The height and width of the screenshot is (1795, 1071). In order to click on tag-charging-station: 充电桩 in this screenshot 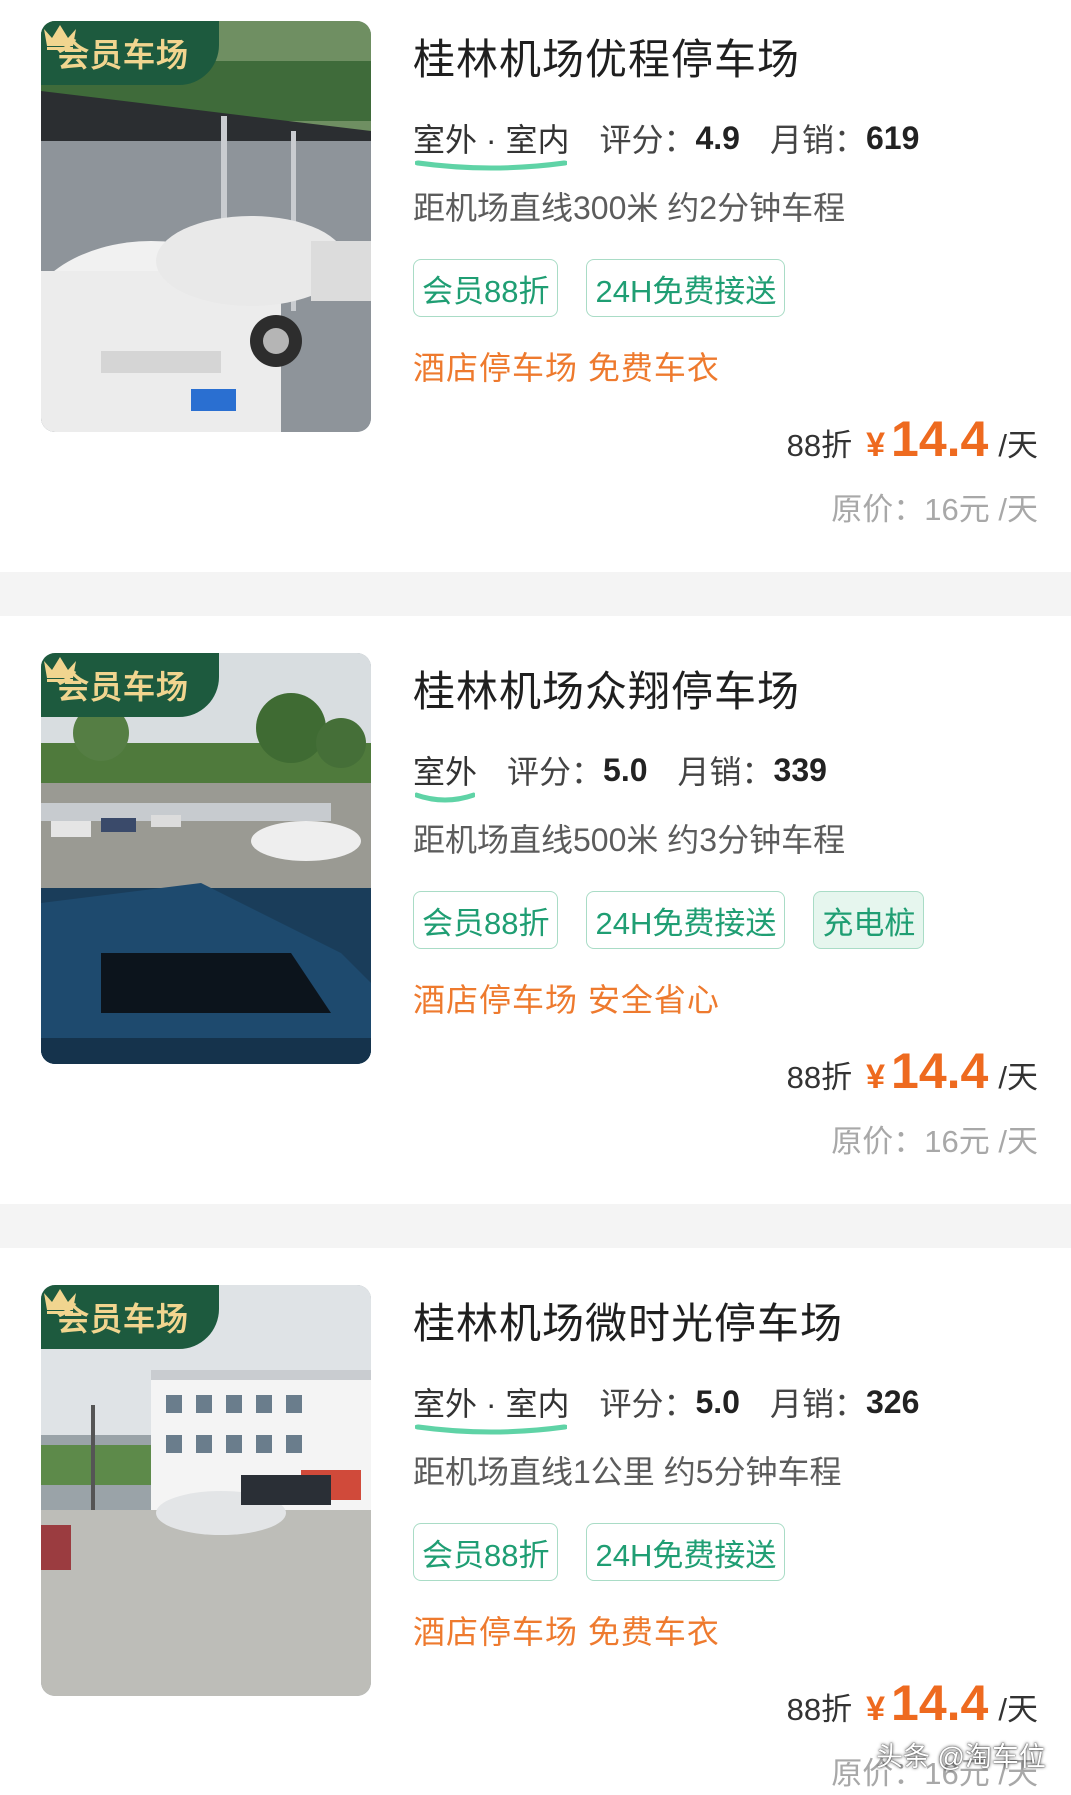, I will do `click(869, 920)`.